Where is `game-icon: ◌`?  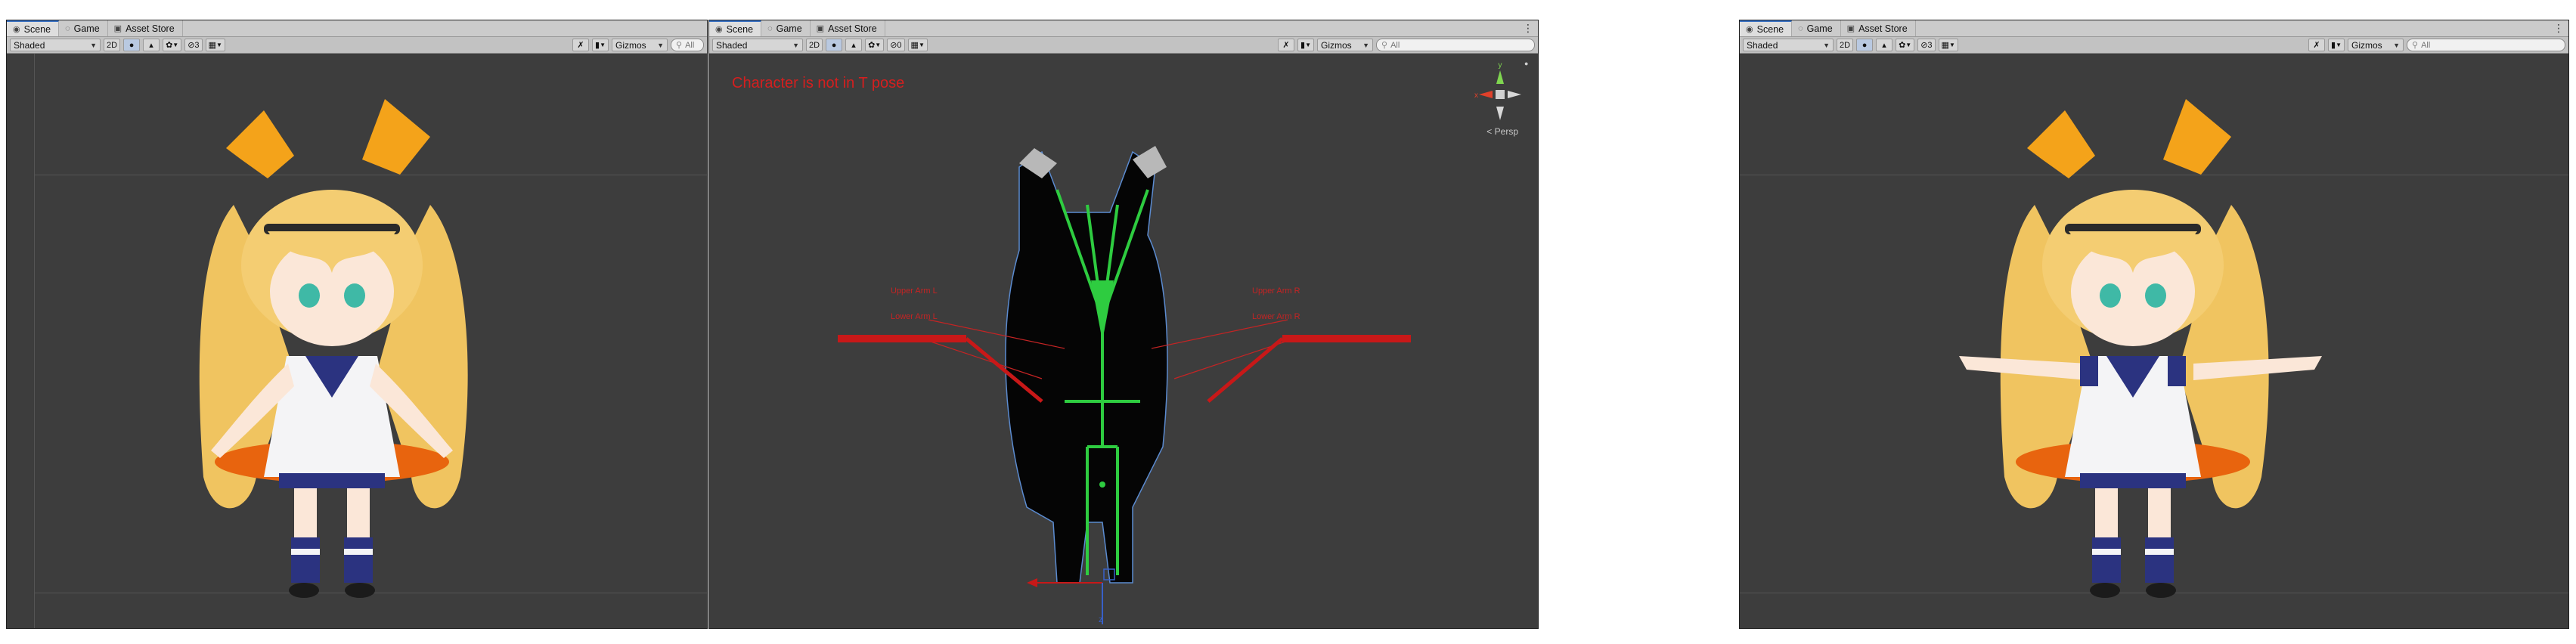 game-icon: ◌ is located at coordinates (1800, 28).